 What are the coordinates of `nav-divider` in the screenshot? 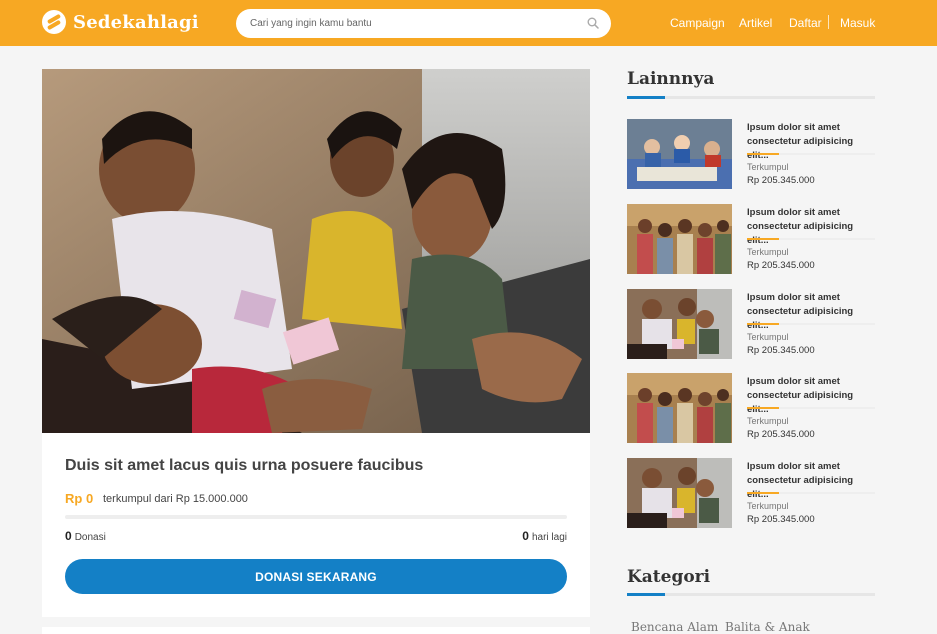 It's located at (828, 22).